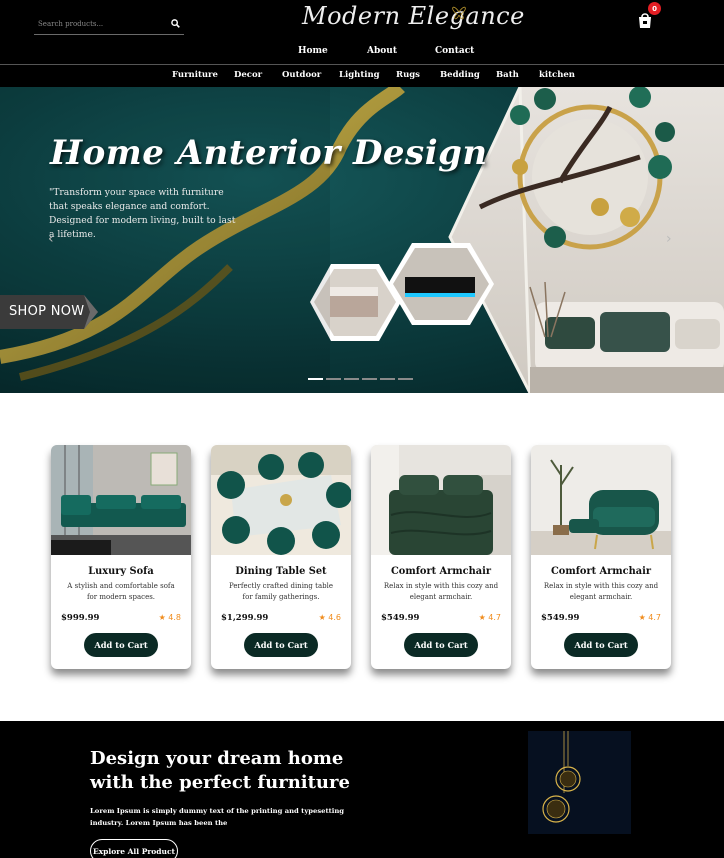 This screenshot has height=858, width=724. What do you see at coordinates (579, 782) in the screenshot?
I see `hanging-ornaments-image` at bounding box center [579, 782].